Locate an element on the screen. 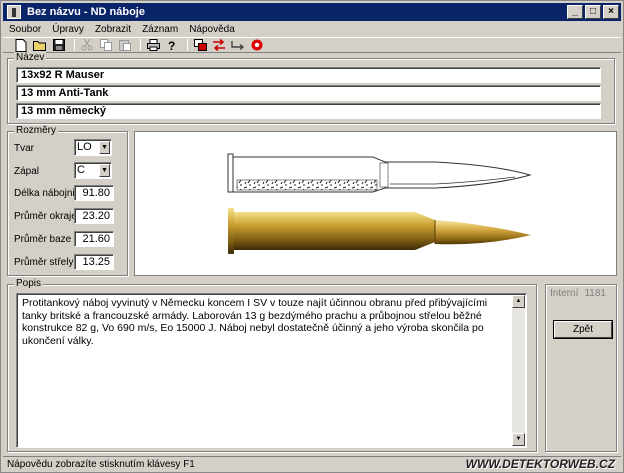 The height and width of the screenshot is (473, 624). copy-icon is located at coordinates (106, 45).